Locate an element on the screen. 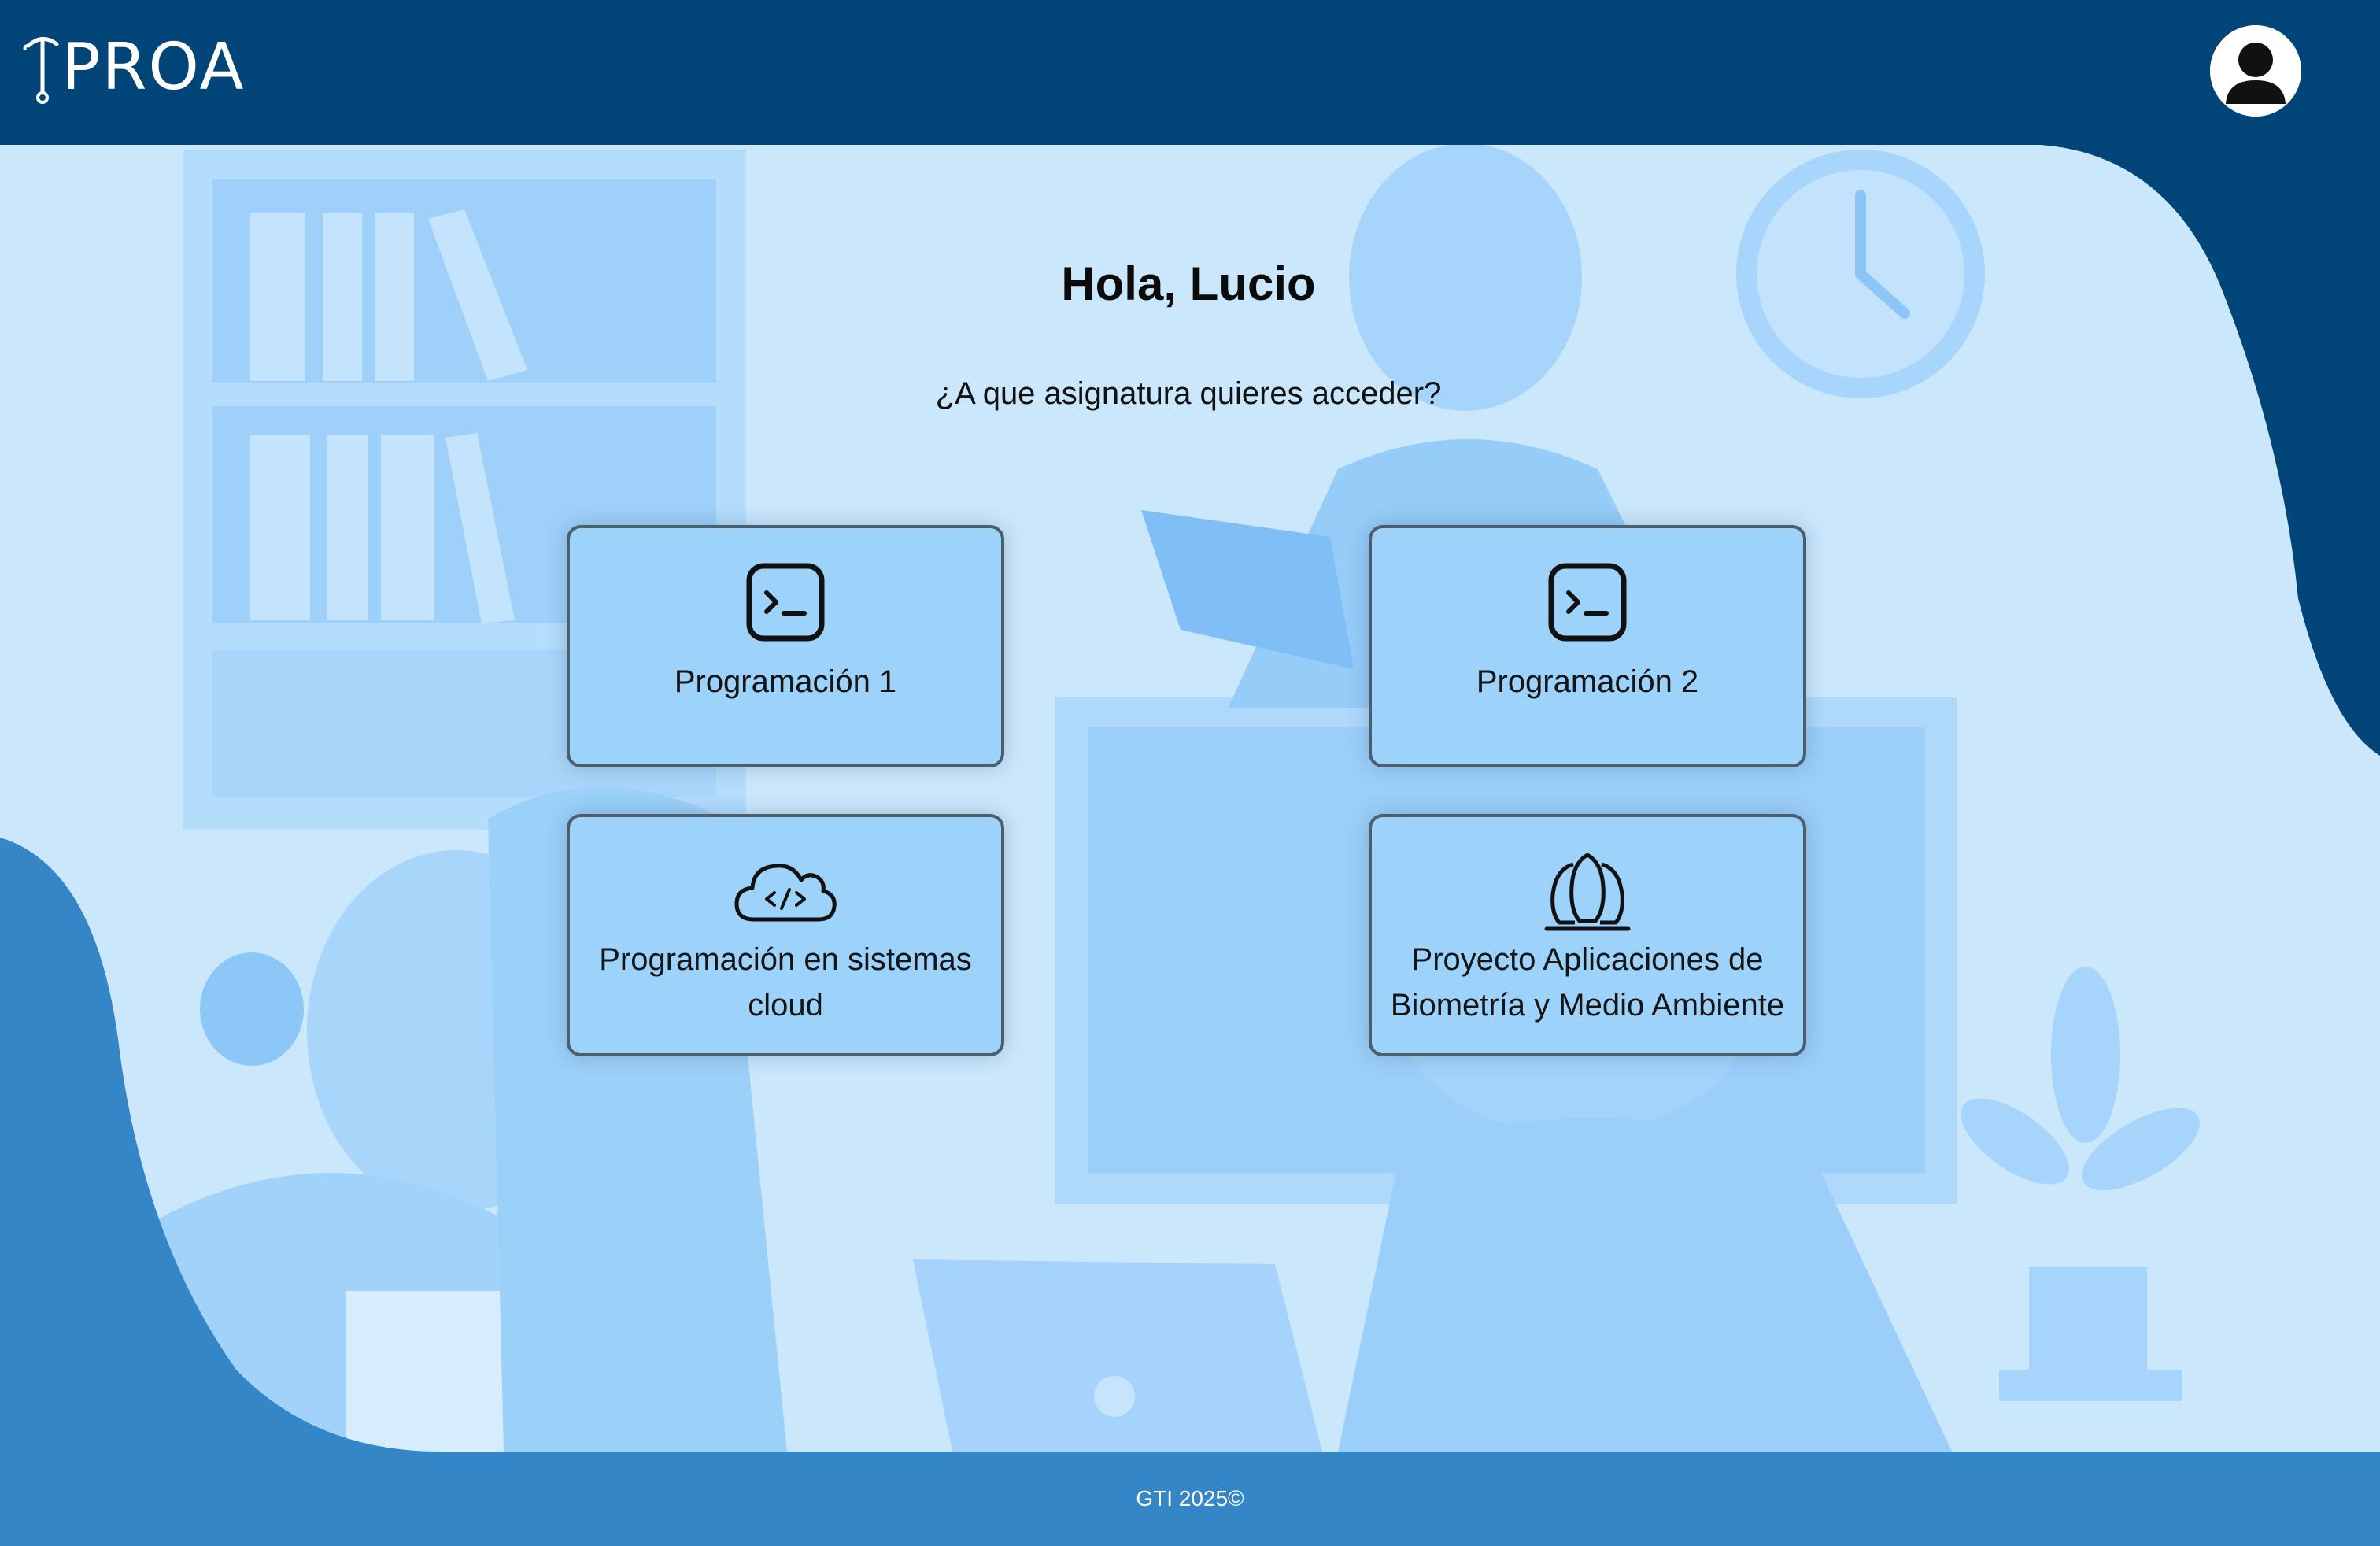  subject-card-label: Programación en sistemas cloud is located at coordinates (785, 983).